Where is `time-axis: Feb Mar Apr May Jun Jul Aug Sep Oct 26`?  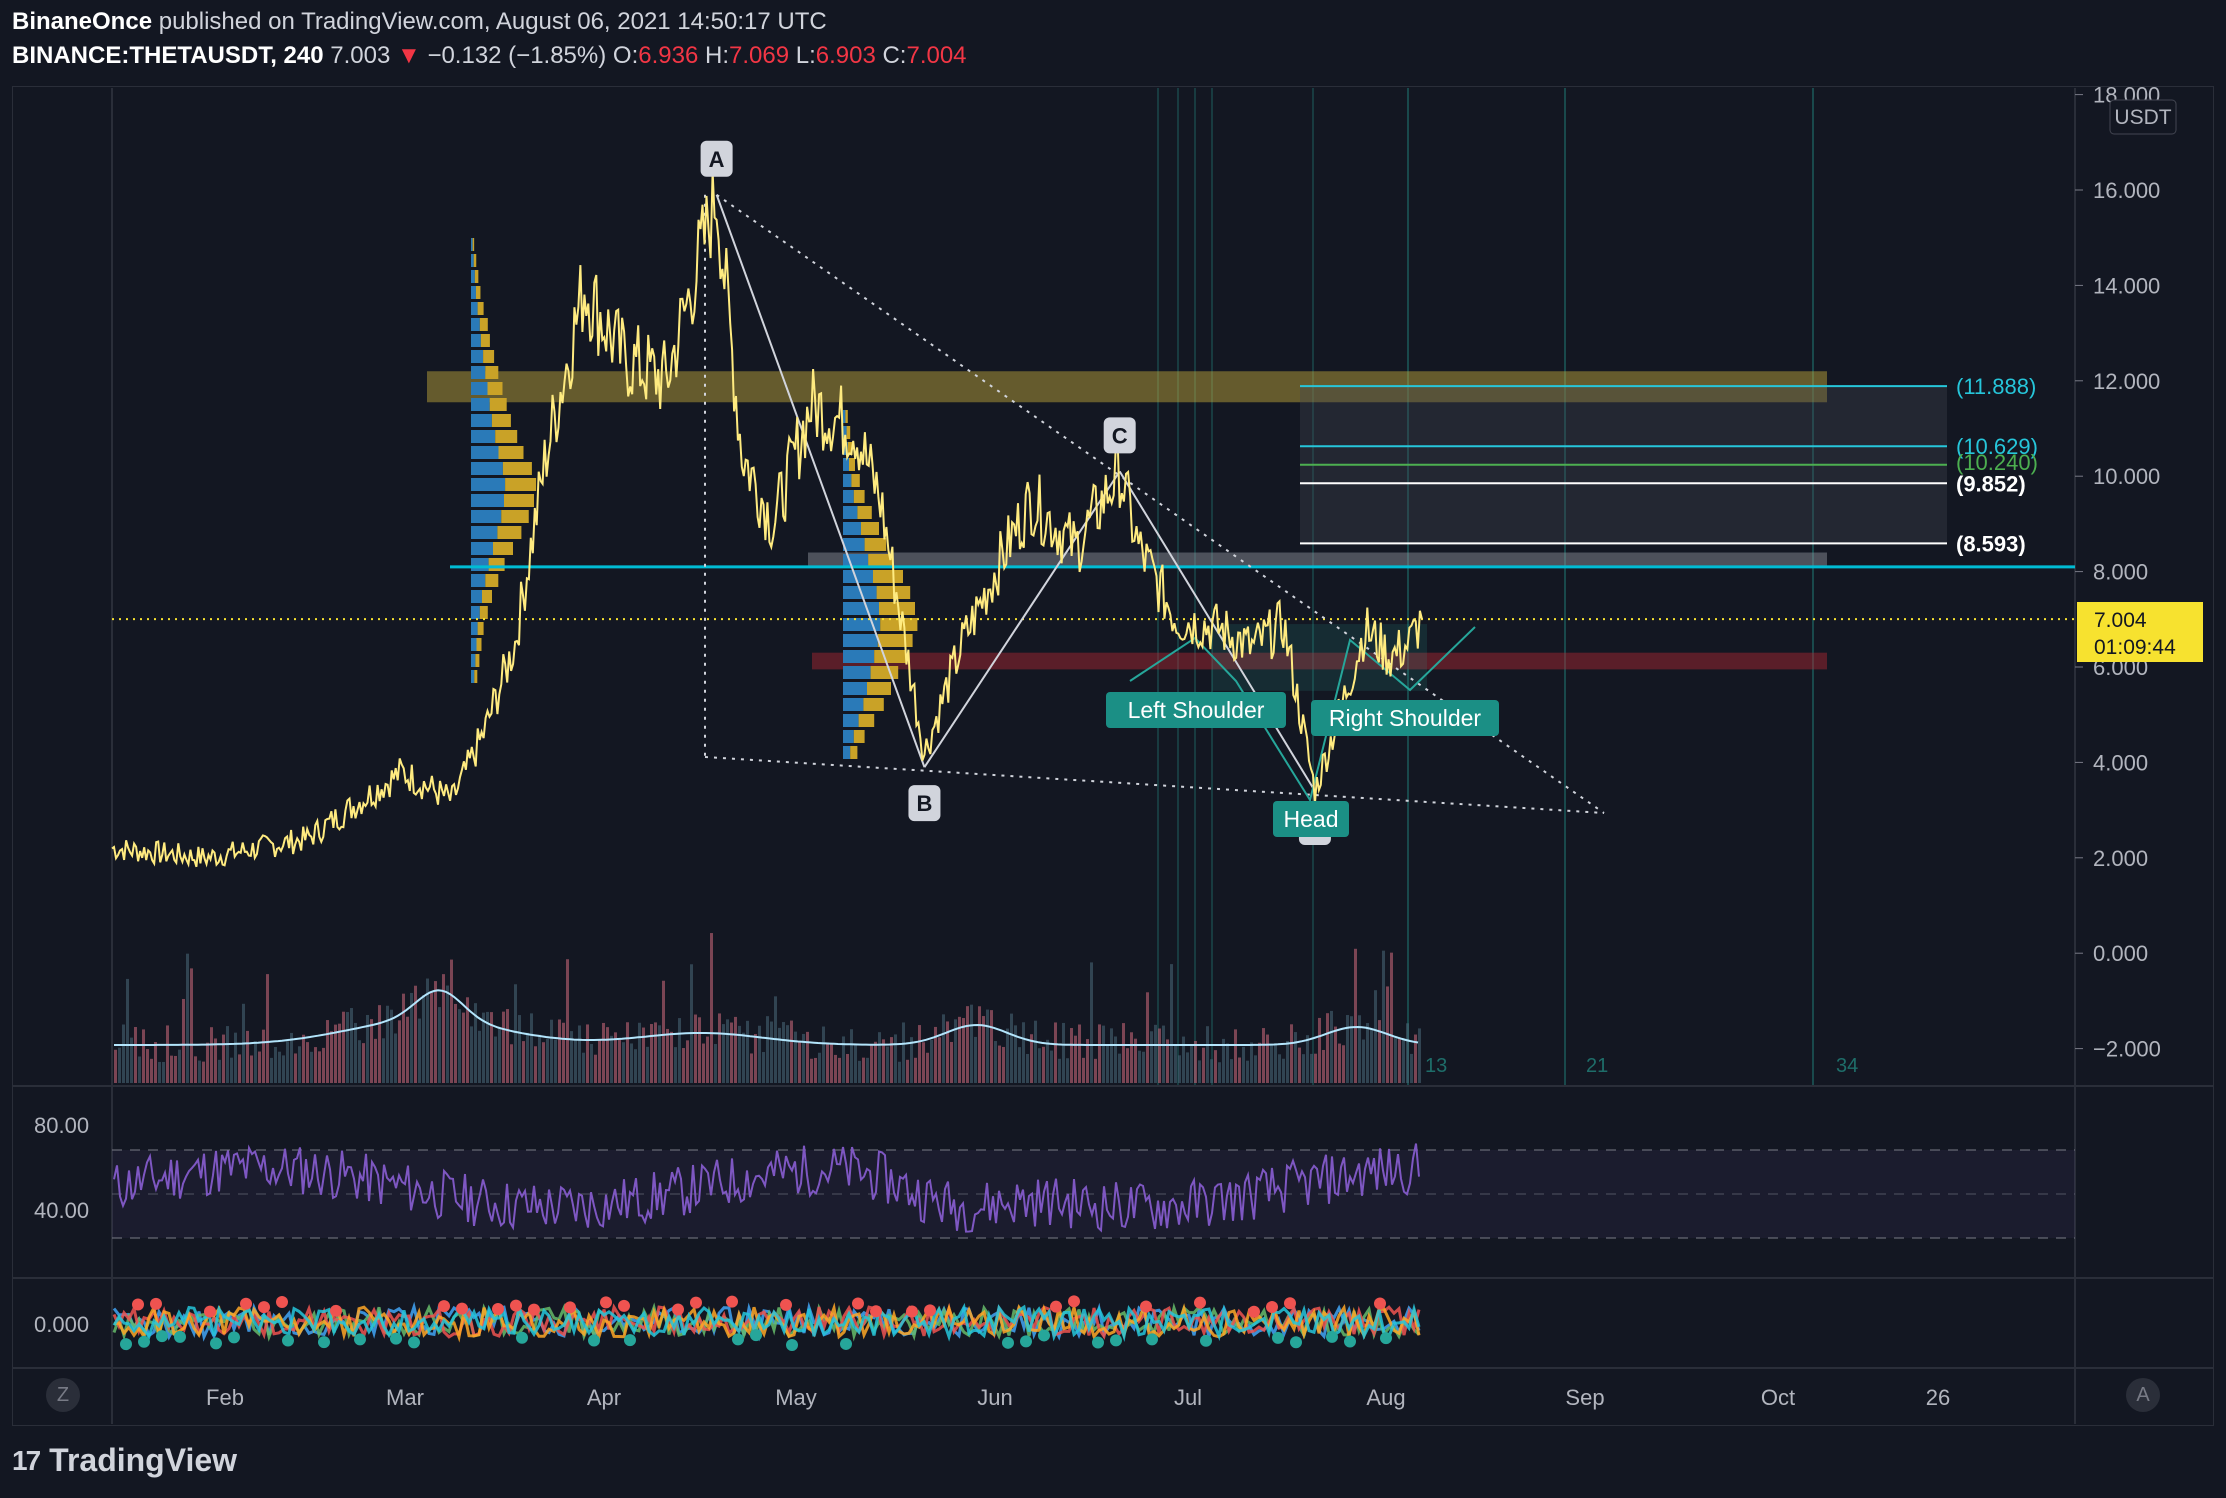
time-axis: Feb Mar Apr May Jun Jul Aug Sep Oct 26 is located at coordinates (1078, 1397).